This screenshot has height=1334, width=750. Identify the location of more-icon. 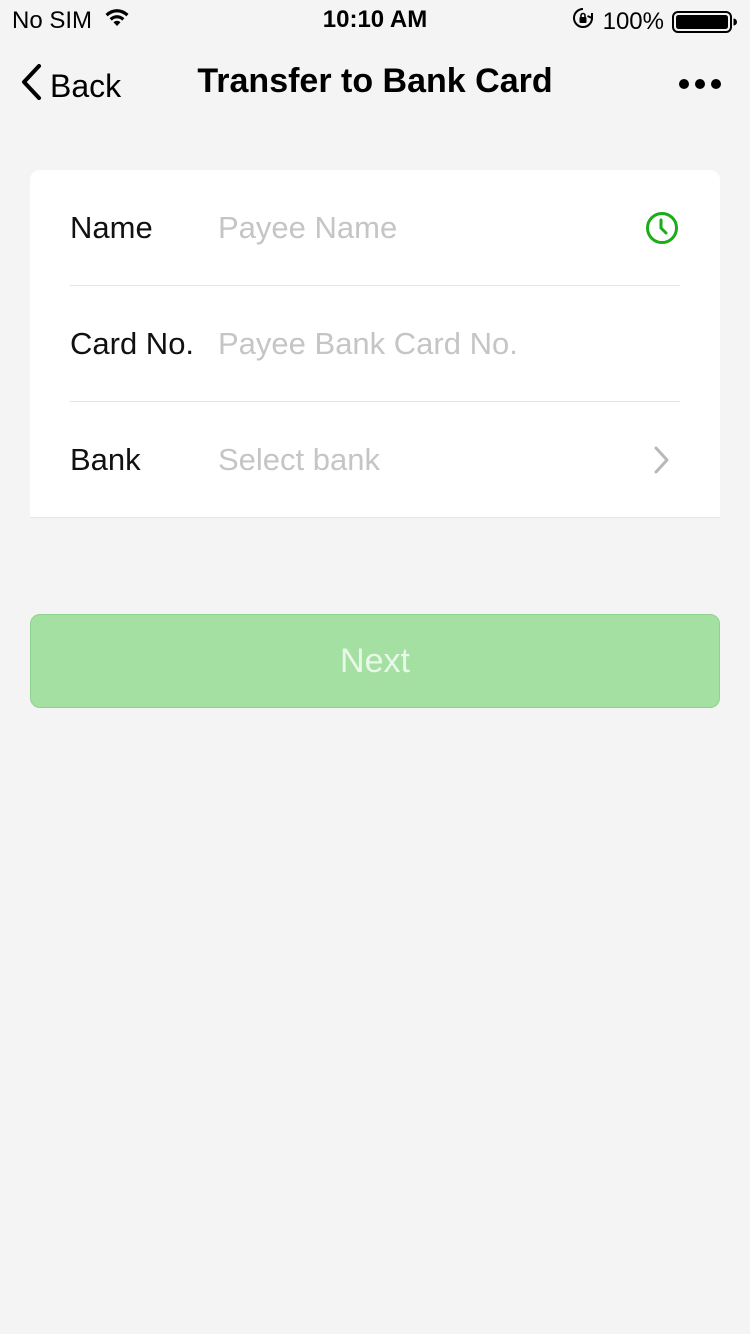
(700, 87).